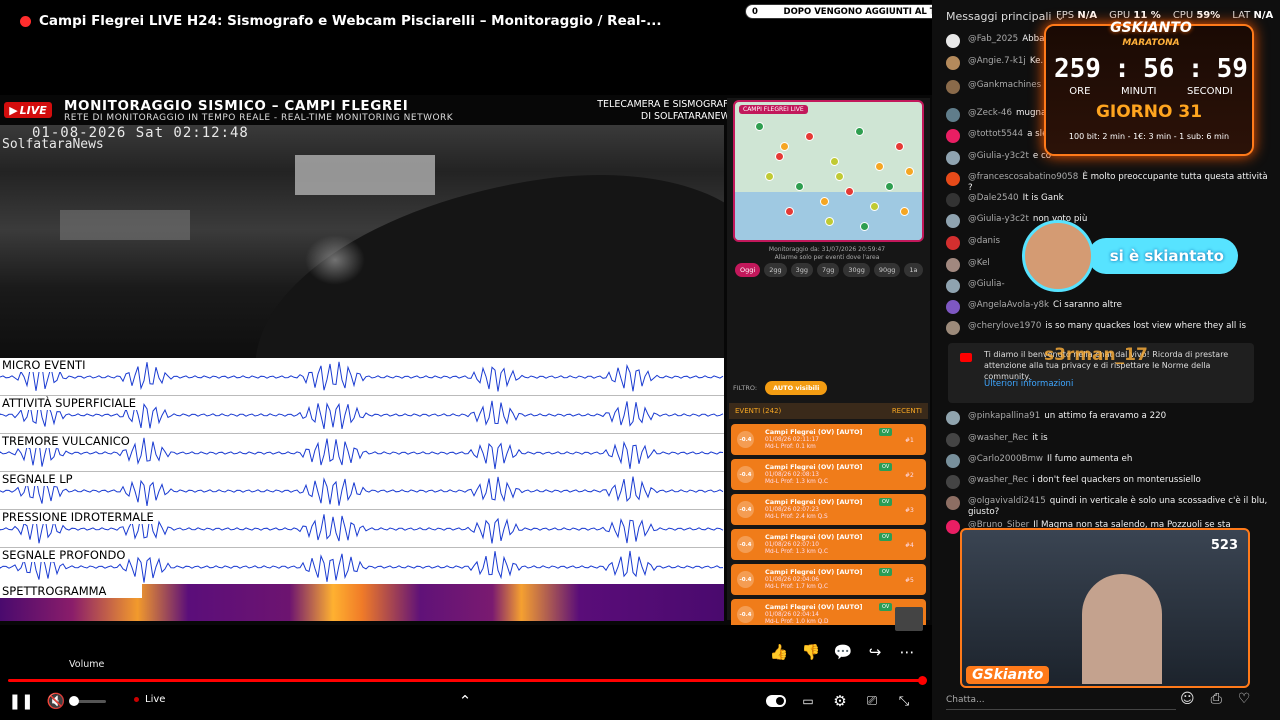  What do you see at coordinates (998, 156) in the screenshot?
I see `chat-author: @Giulia-y3c2t` at bounding box center [998, 156].